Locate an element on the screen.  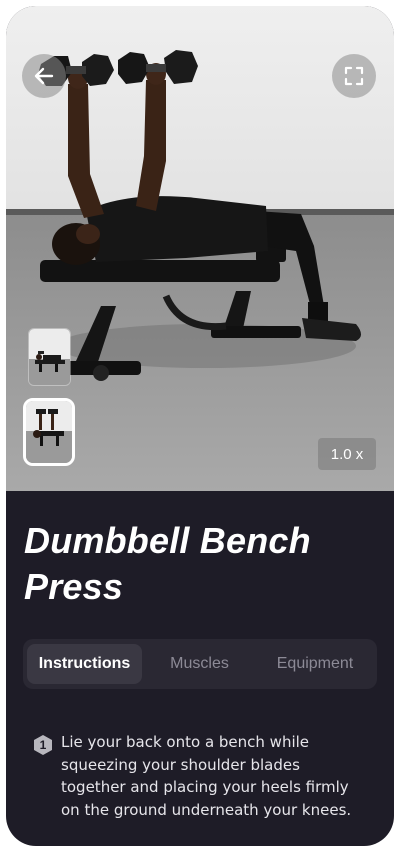
tab-bar: Instructions Muscles Equipment is located at coordinates (200, 664).